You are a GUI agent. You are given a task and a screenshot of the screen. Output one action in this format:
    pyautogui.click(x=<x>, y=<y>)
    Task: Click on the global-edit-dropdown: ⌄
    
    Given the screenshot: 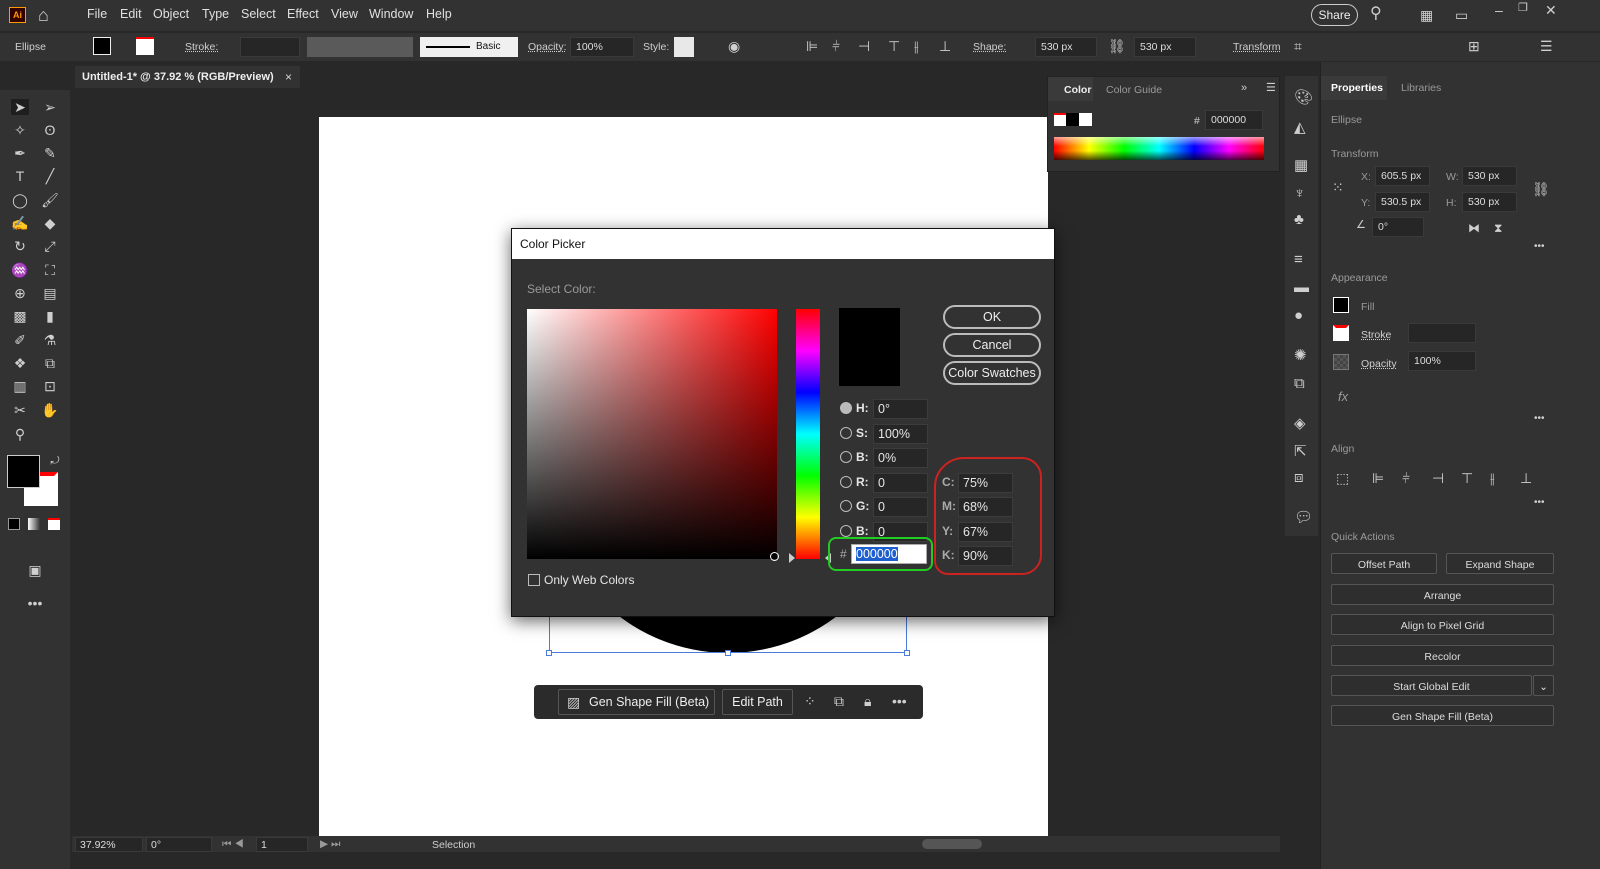 What is the action you would take?
    pyautogui.click(x=1543, y=685)
    